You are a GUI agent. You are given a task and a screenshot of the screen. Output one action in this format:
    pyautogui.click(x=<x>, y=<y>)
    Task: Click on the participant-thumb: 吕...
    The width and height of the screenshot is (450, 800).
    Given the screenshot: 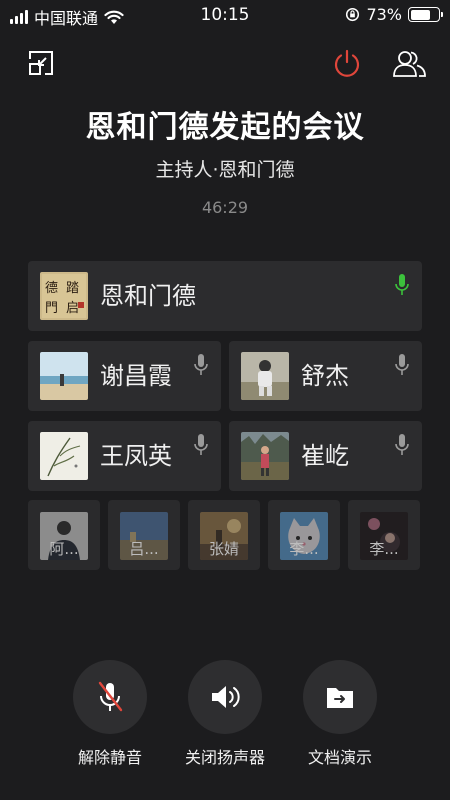 What is the action you would take?
    pyautogui.click(x=144, y=535)
    